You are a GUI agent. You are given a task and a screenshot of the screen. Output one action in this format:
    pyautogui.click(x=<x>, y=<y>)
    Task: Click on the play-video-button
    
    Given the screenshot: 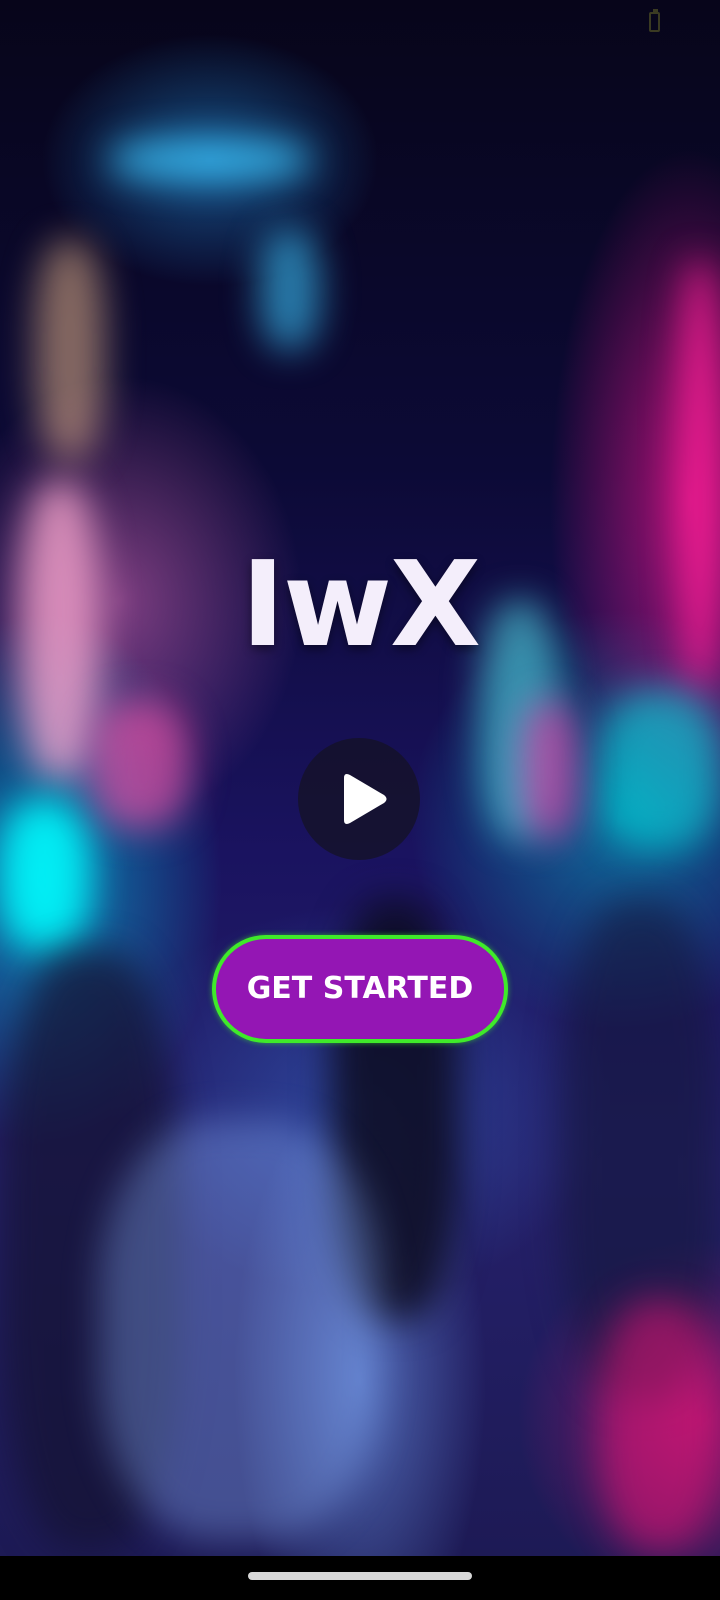 What is the action you would take?
    pyautogui.click(x=359, y=799)
    